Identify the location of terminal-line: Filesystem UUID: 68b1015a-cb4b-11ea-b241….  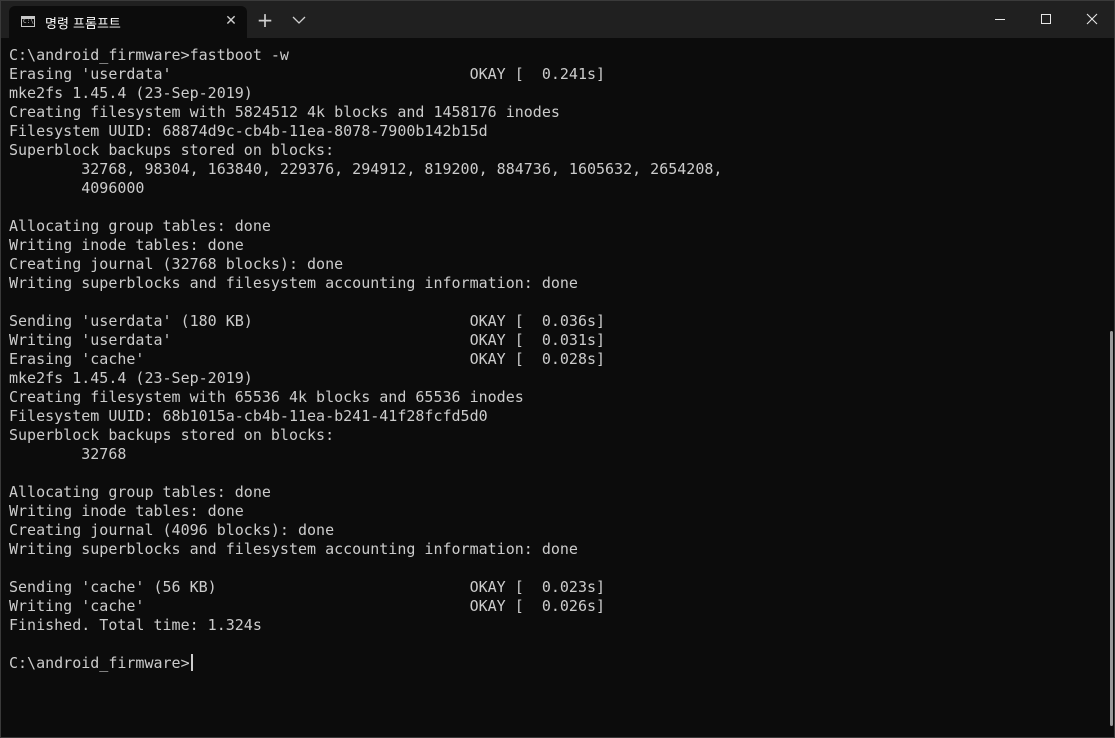
(248, 416).